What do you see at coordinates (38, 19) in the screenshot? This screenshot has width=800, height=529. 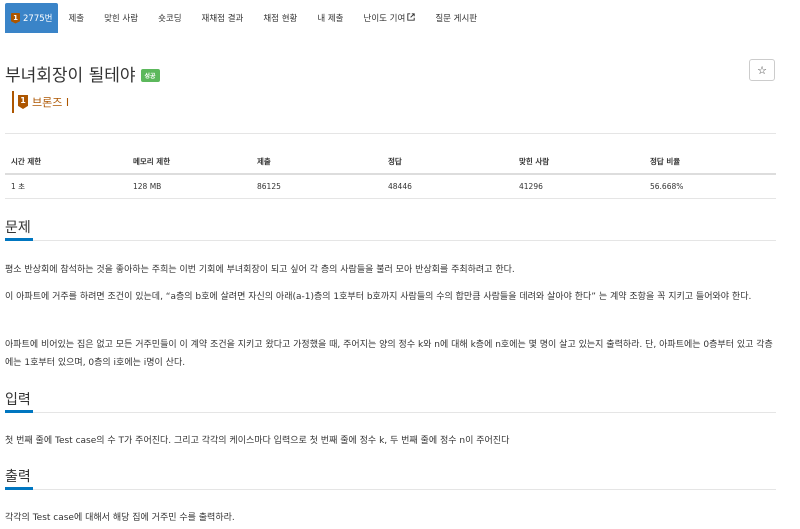 I see `tab-label: 2775번` at bounding box center [38, 19].